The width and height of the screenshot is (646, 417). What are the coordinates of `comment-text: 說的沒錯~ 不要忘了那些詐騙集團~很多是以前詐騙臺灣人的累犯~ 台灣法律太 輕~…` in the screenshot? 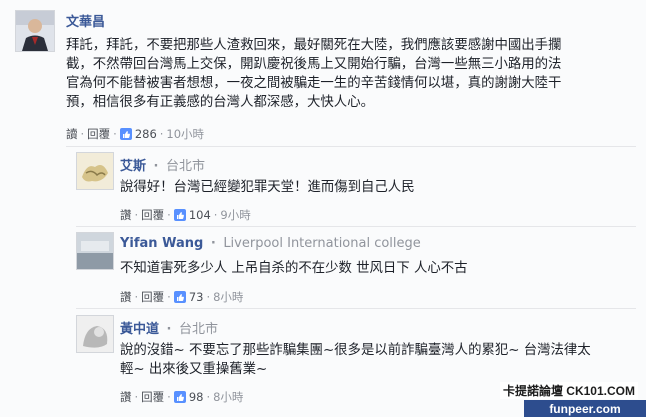 It's located at (355, 360).